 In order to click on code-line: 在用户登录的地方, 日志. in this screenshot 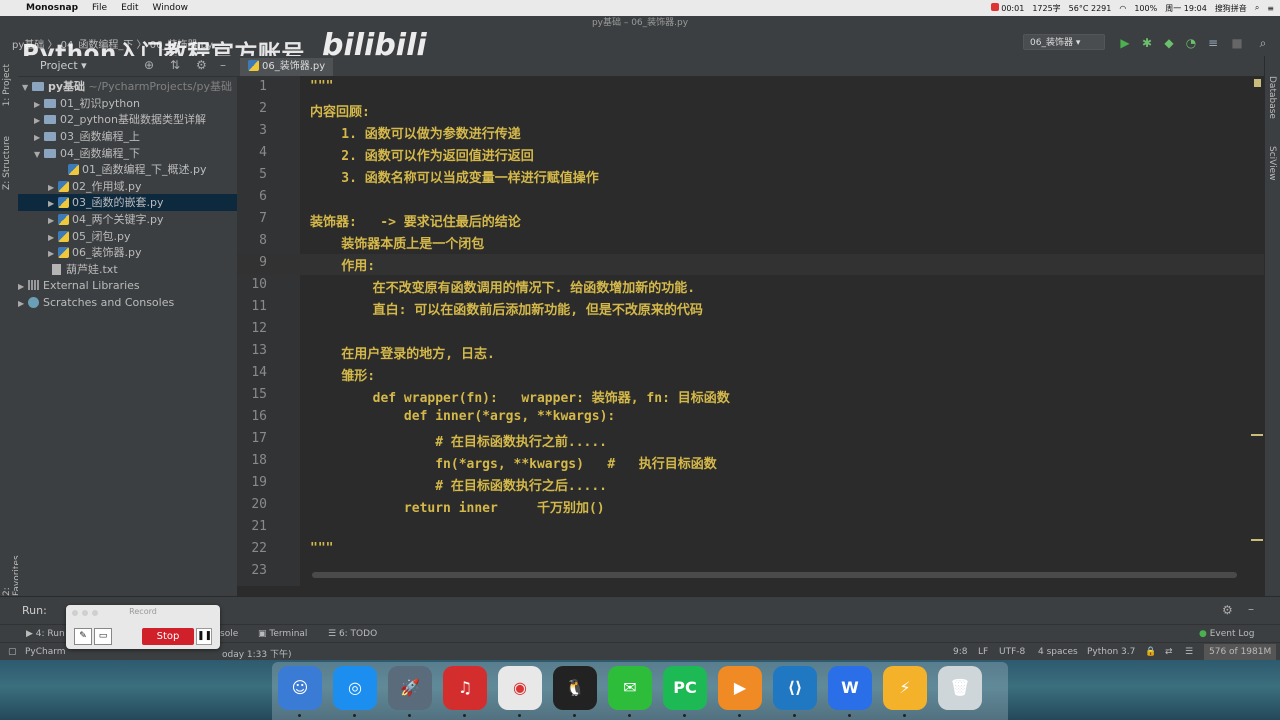, I will do `click(402, 352)`.